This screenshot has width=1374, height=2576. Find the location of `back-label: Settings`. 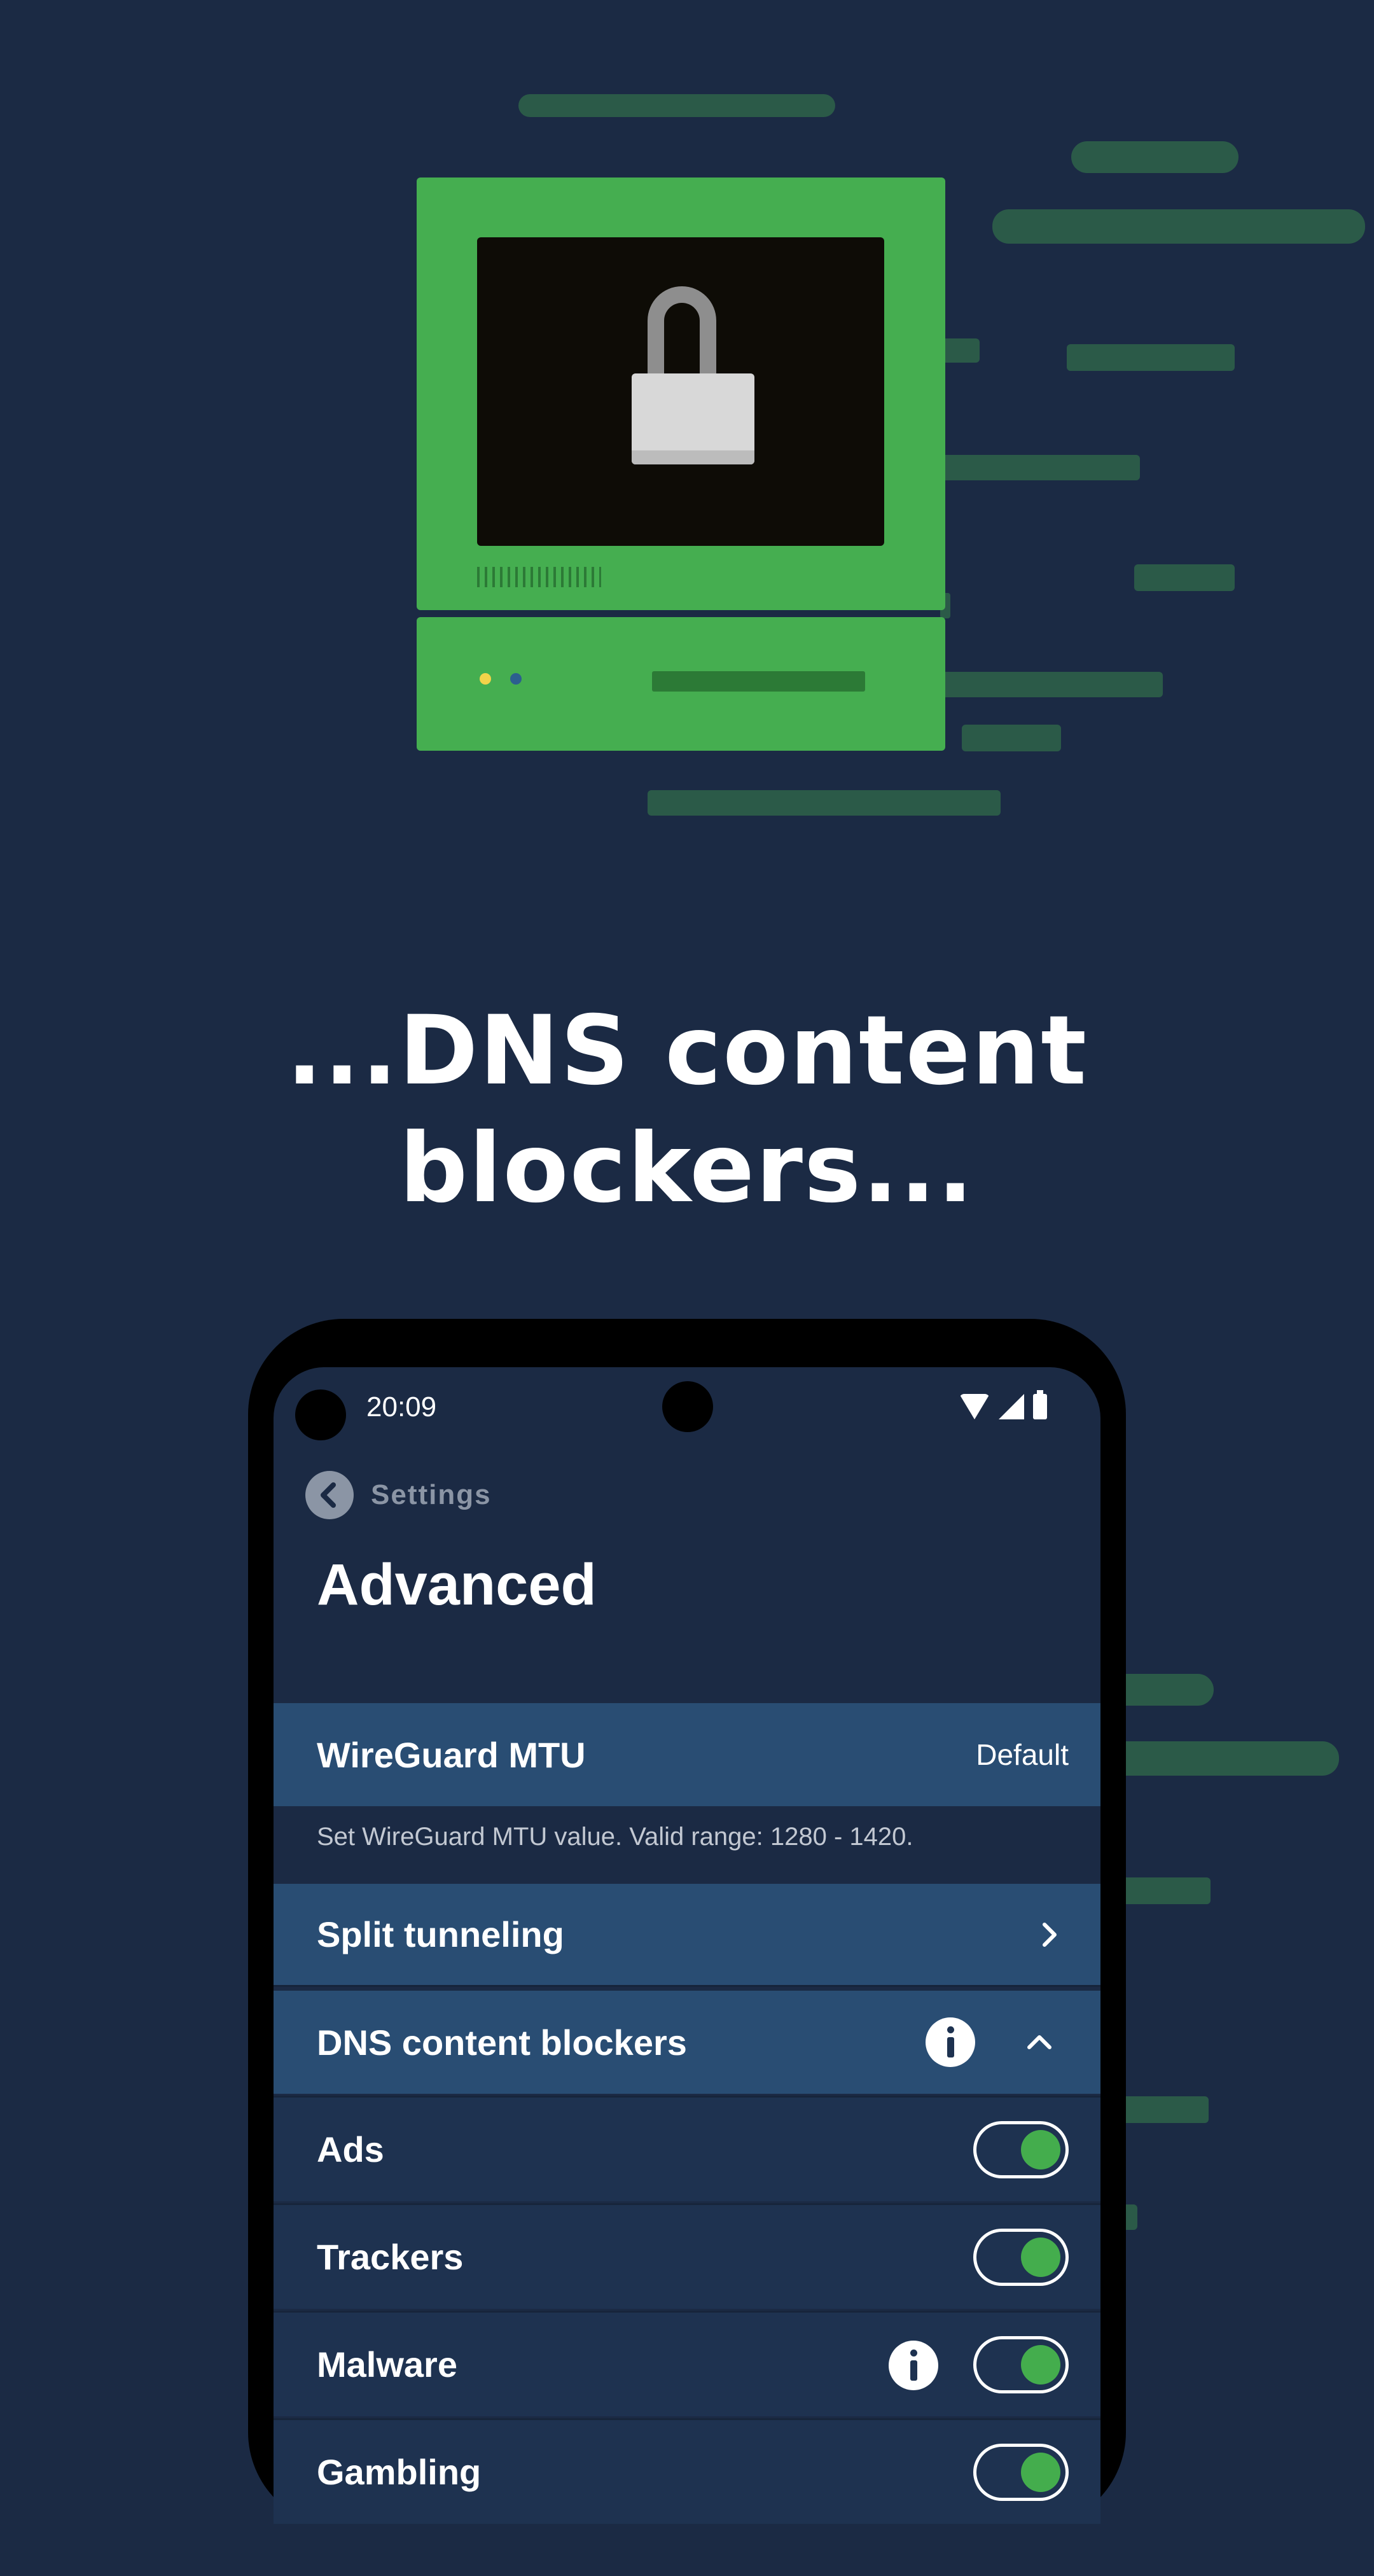

back-label: Settings is located at coordinates (431, 1495).